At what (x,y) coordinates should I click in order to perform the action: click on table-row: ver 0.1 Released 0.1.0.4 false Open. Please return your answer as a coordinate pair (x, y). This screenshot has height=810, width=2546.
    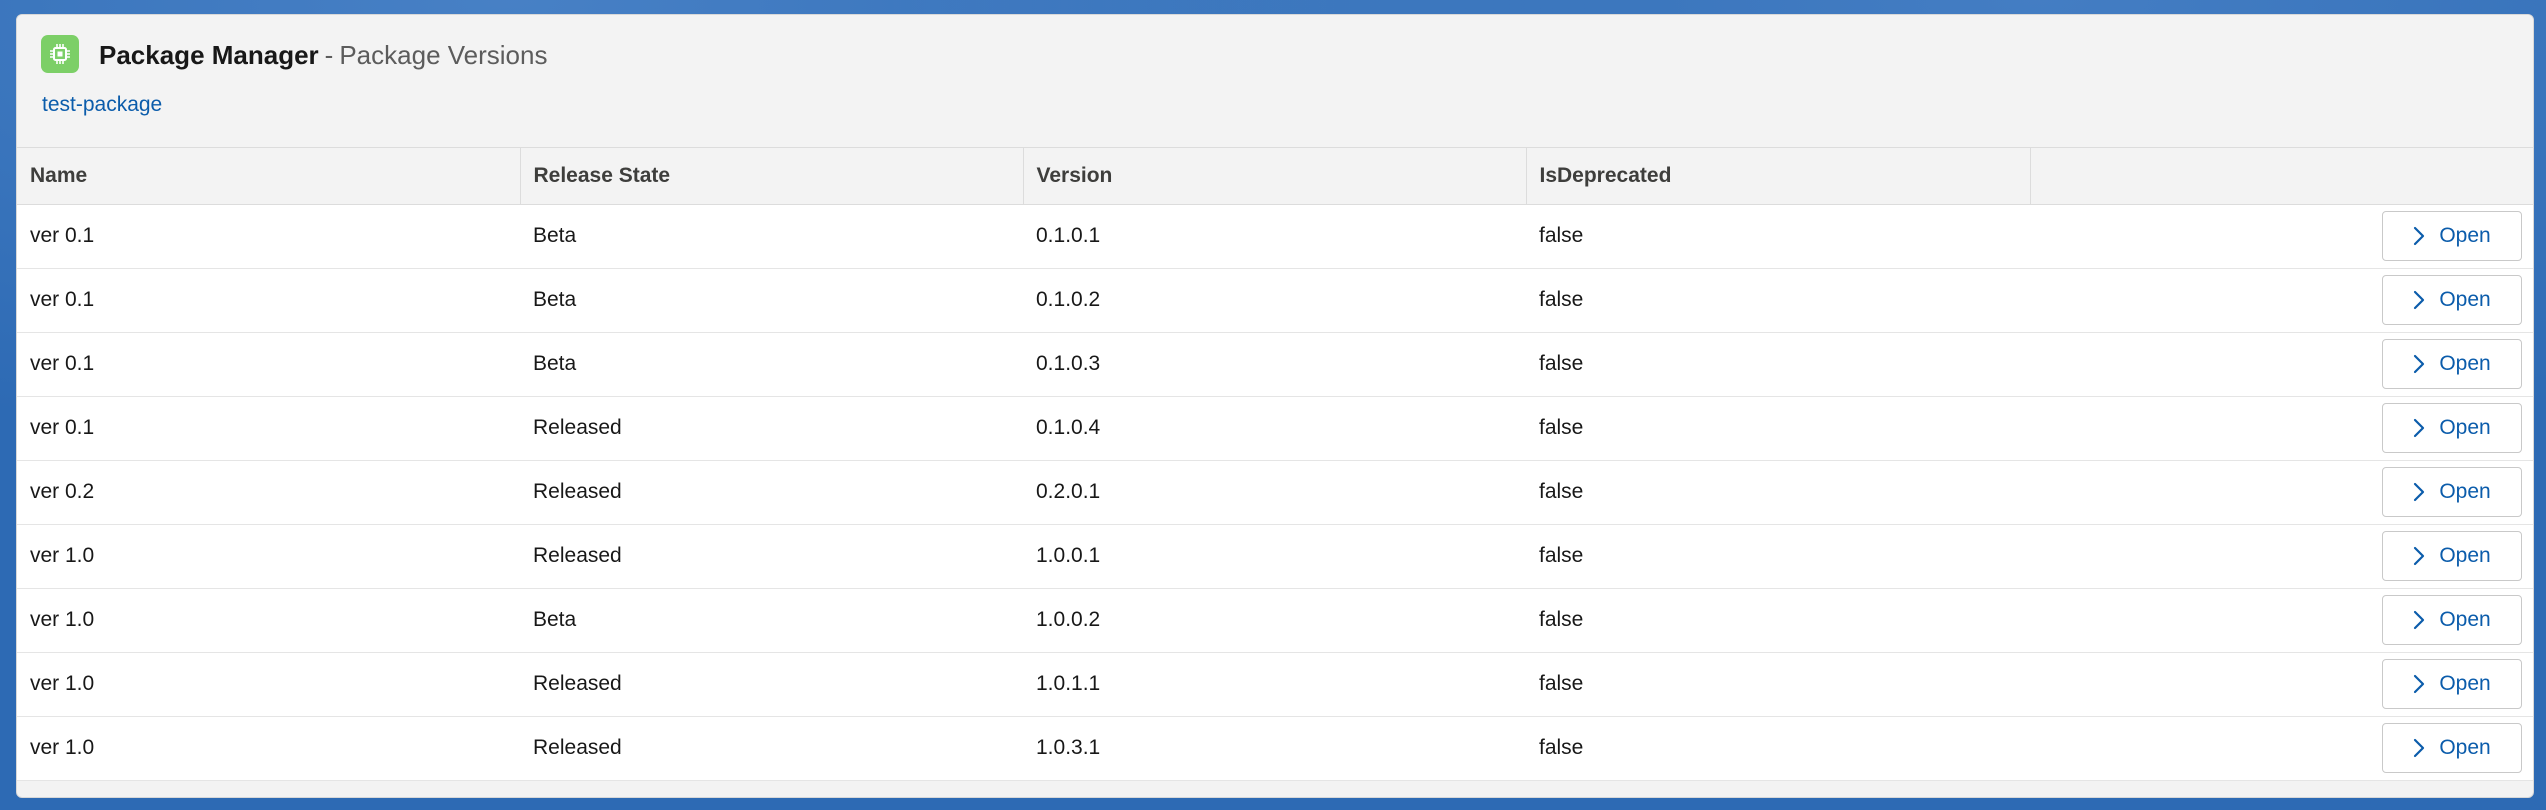
    Looking at the image, I should click on (1275, 428).